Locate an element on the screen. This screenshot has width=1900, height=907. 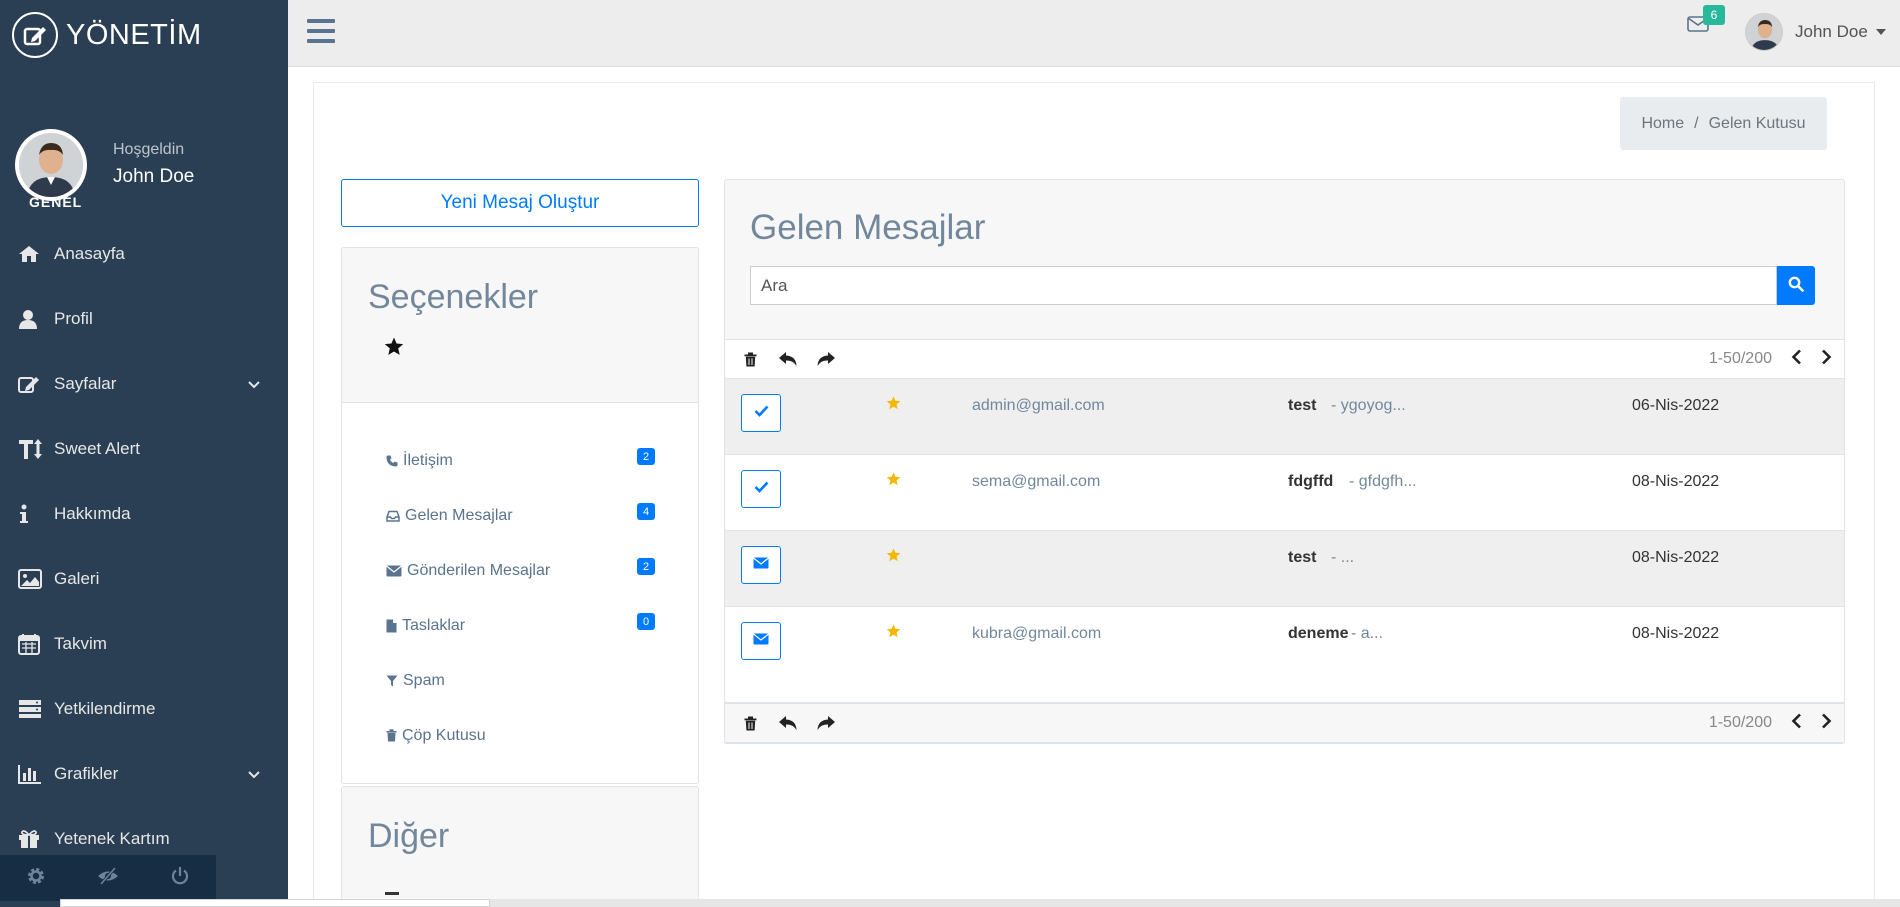
compose-message-button: Yeni Mesaj Oluştur is located at coordinates (520, 203).